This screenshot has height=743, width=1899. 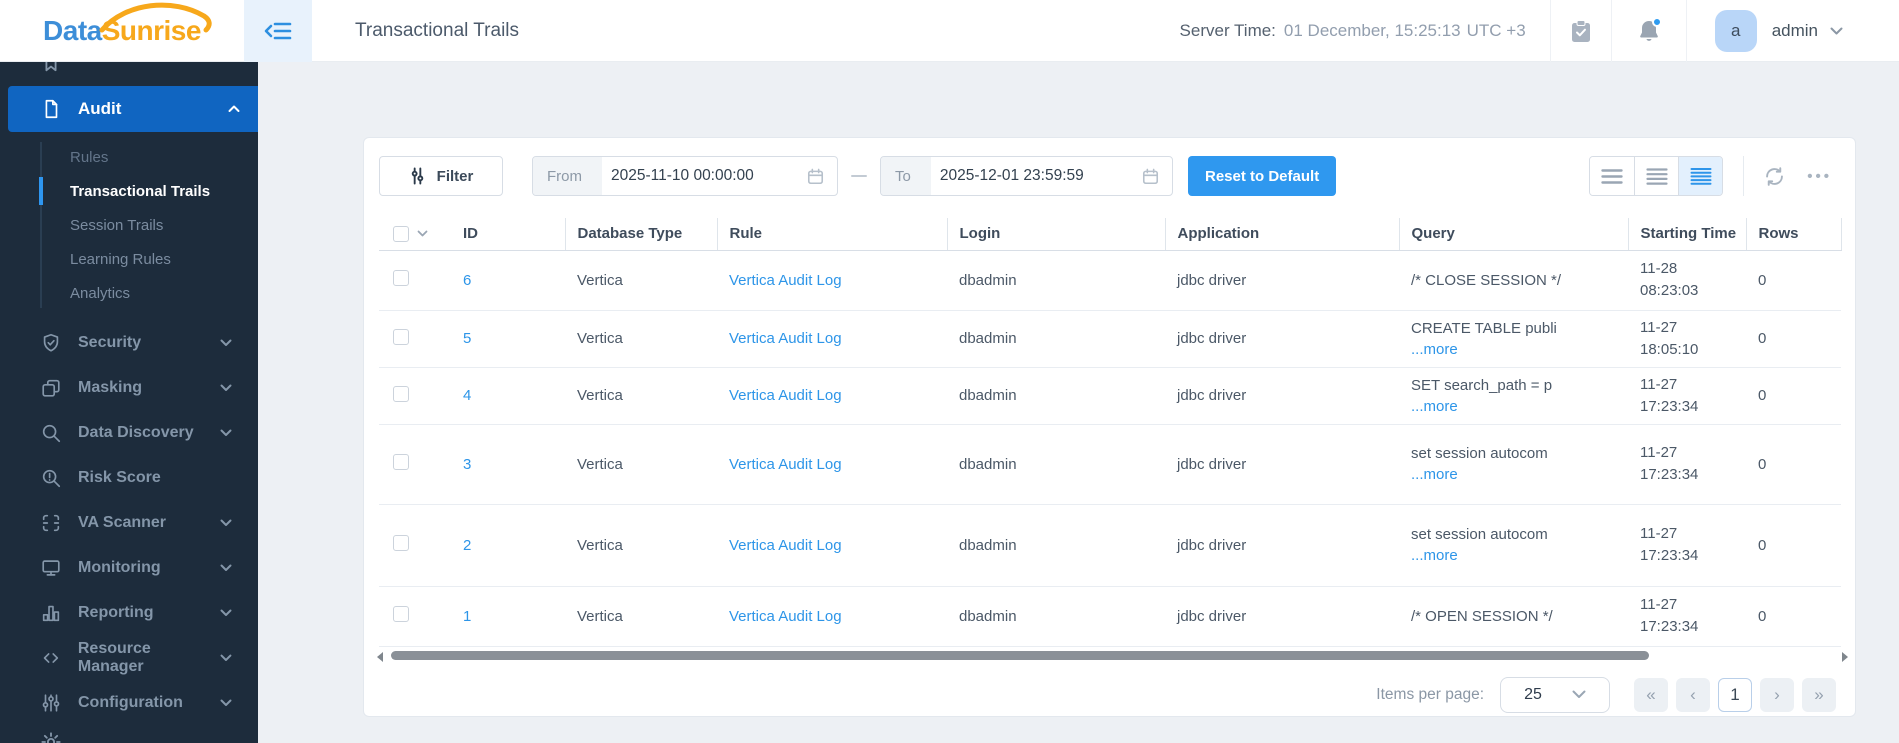 What do you see at coordinates (1651, 694) in the screenshot?
I see `first-page-button: «` at bounding box center [1651, 694].